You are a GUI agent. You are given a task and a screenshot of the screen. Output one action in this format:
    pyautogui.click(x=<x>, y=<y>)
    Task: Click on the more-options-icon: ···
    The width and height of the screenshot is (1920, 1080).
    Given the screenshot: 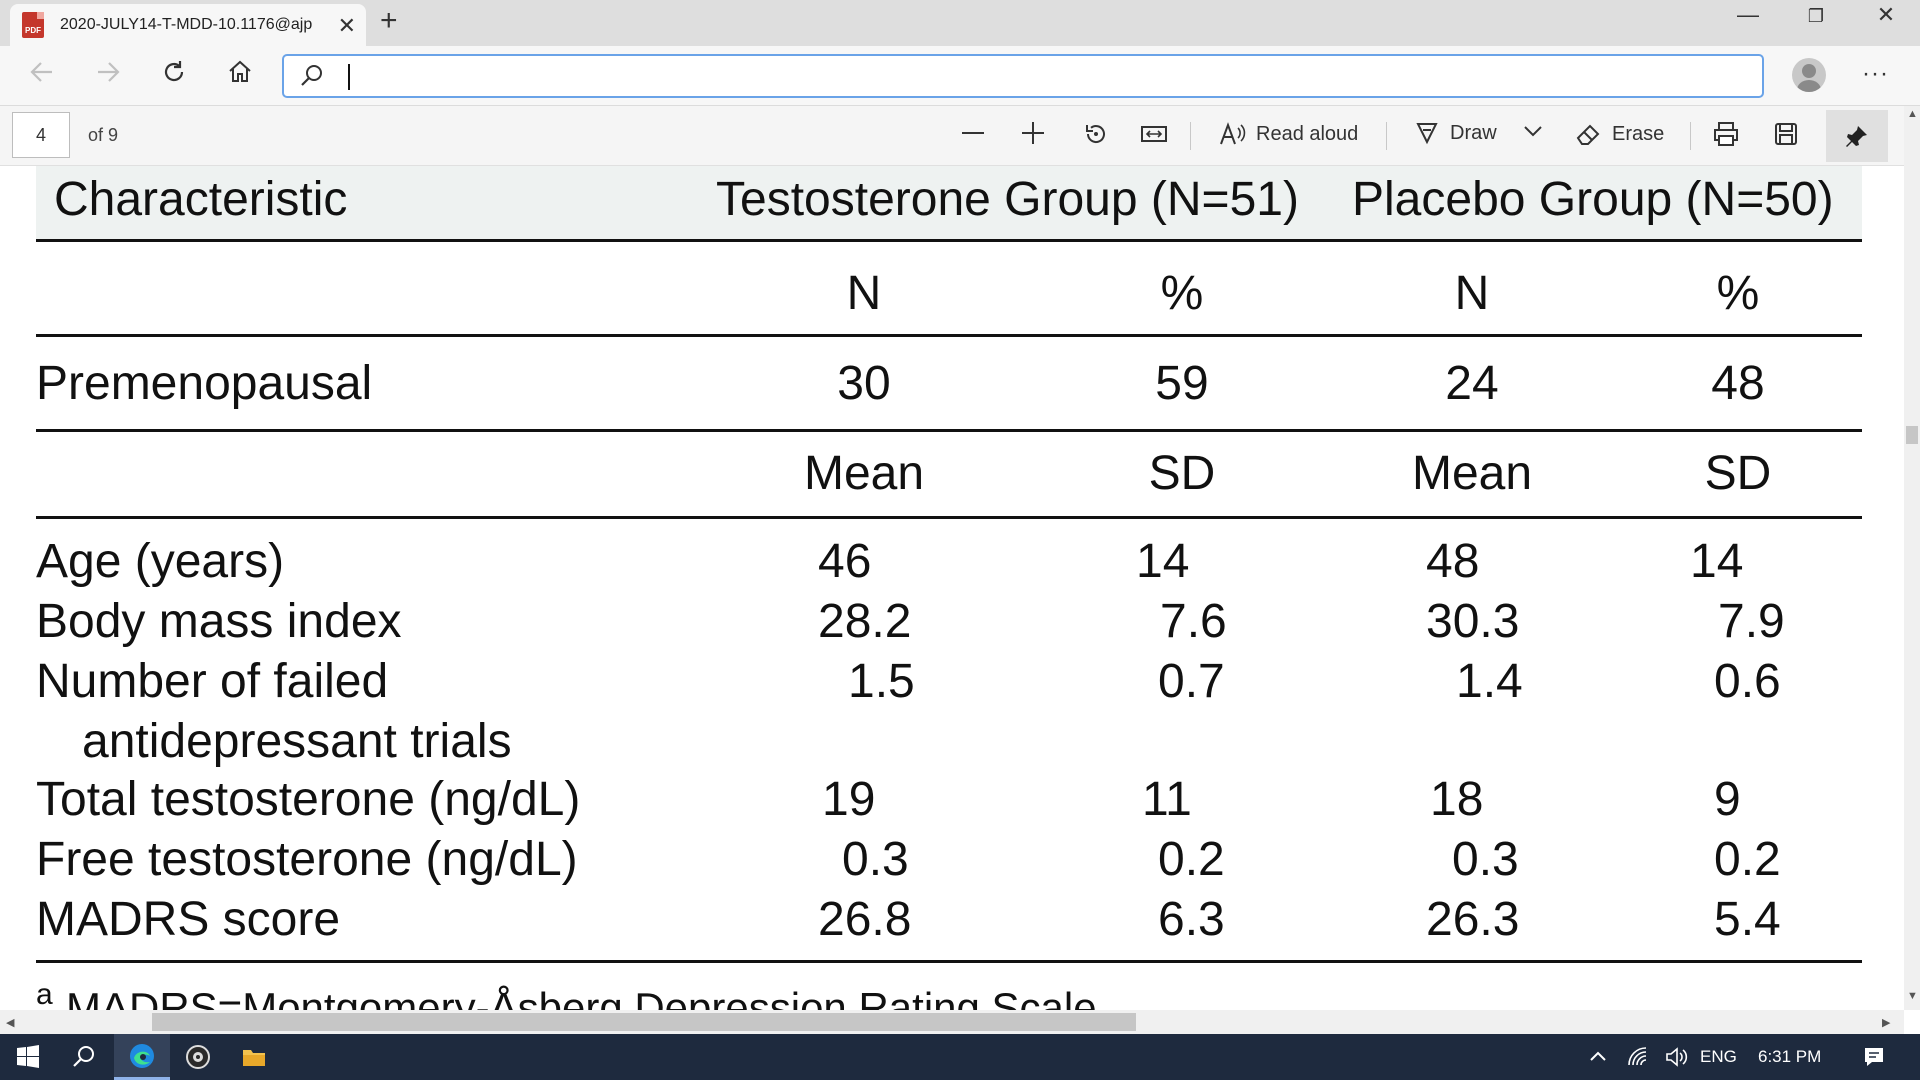 What is the action you would take?
    pyautogui.click(x=1875, y=74)
    